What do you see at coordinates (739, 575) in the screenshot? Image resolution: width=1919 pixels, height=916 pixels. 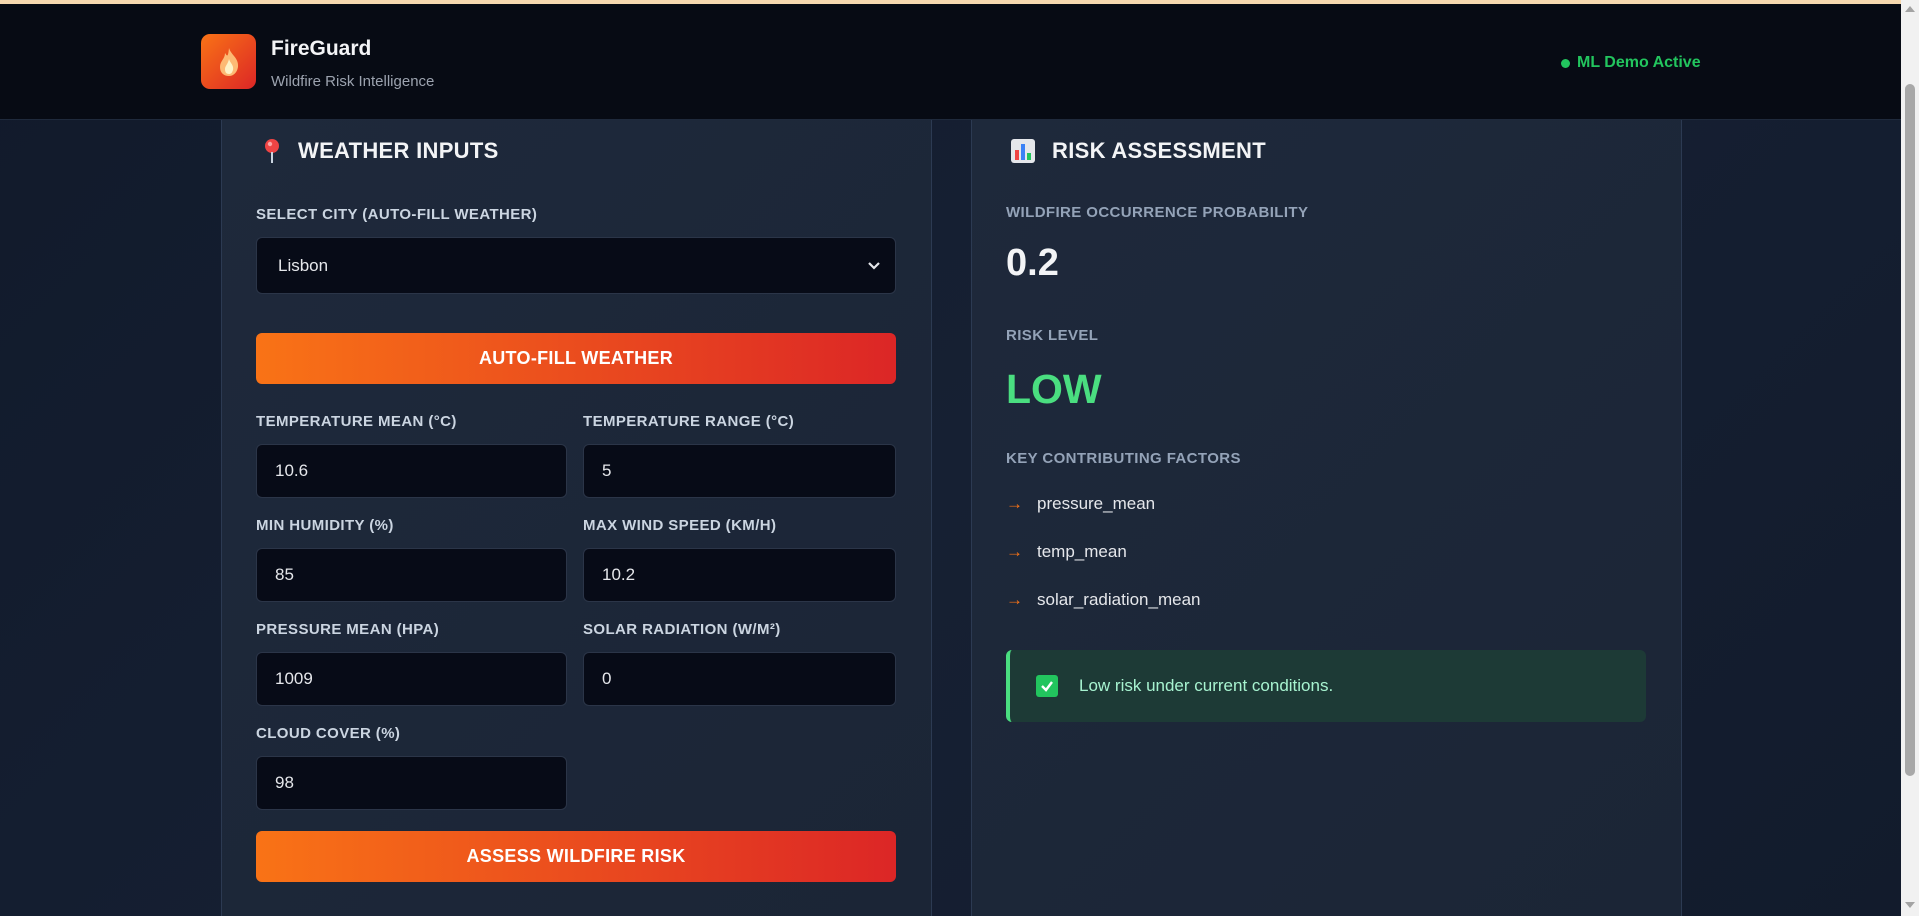 I see `max-wind-input: 10.2` at bounding box center [739, 575].